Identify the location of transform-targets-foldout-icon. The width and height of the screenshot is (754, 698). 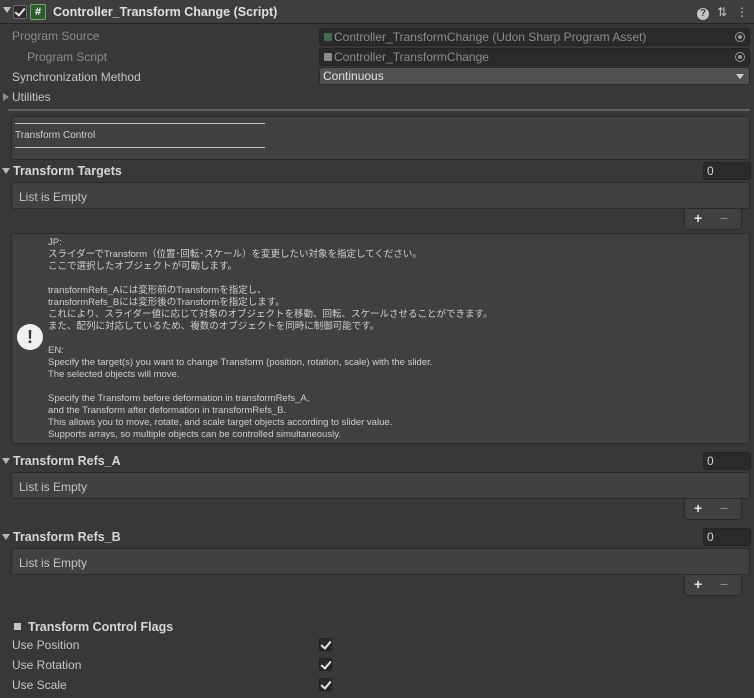
(6, 171).